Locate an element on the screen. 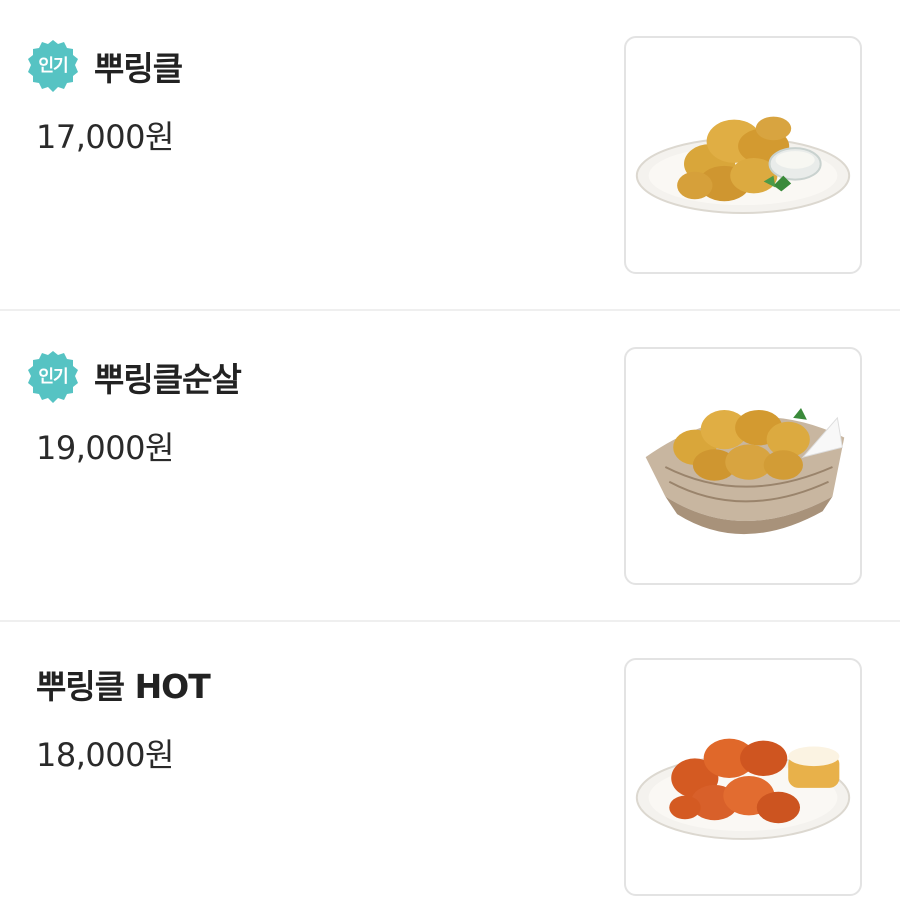  menu-item-title-row: 인기 뿌링클순살 is located at coordinates (134, 377).